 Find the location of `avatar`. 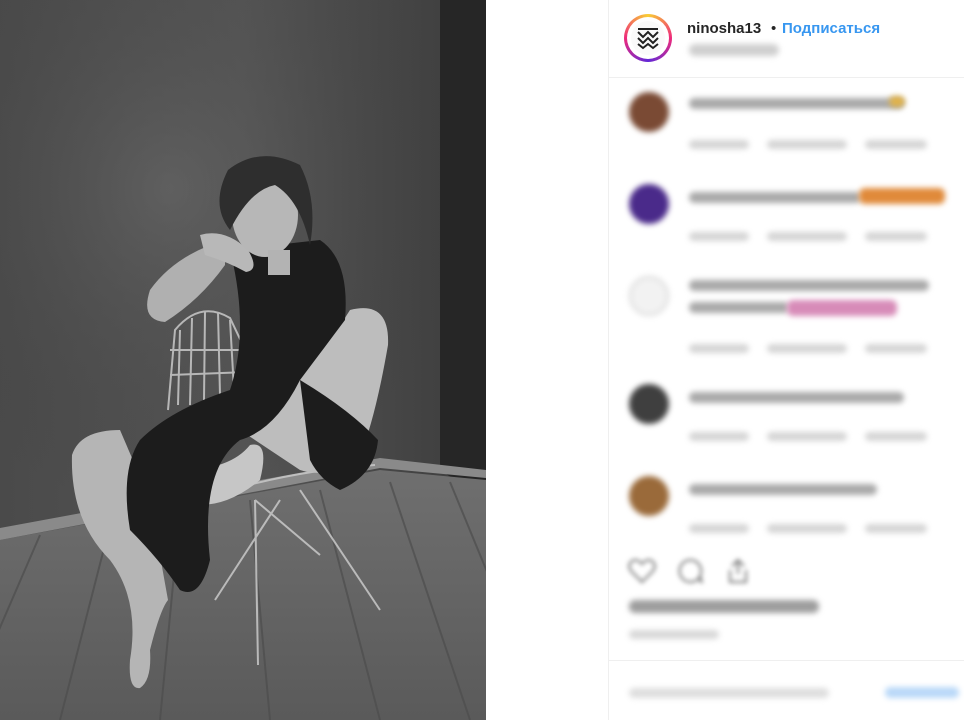

avatar is located at coordinates (648, 38).